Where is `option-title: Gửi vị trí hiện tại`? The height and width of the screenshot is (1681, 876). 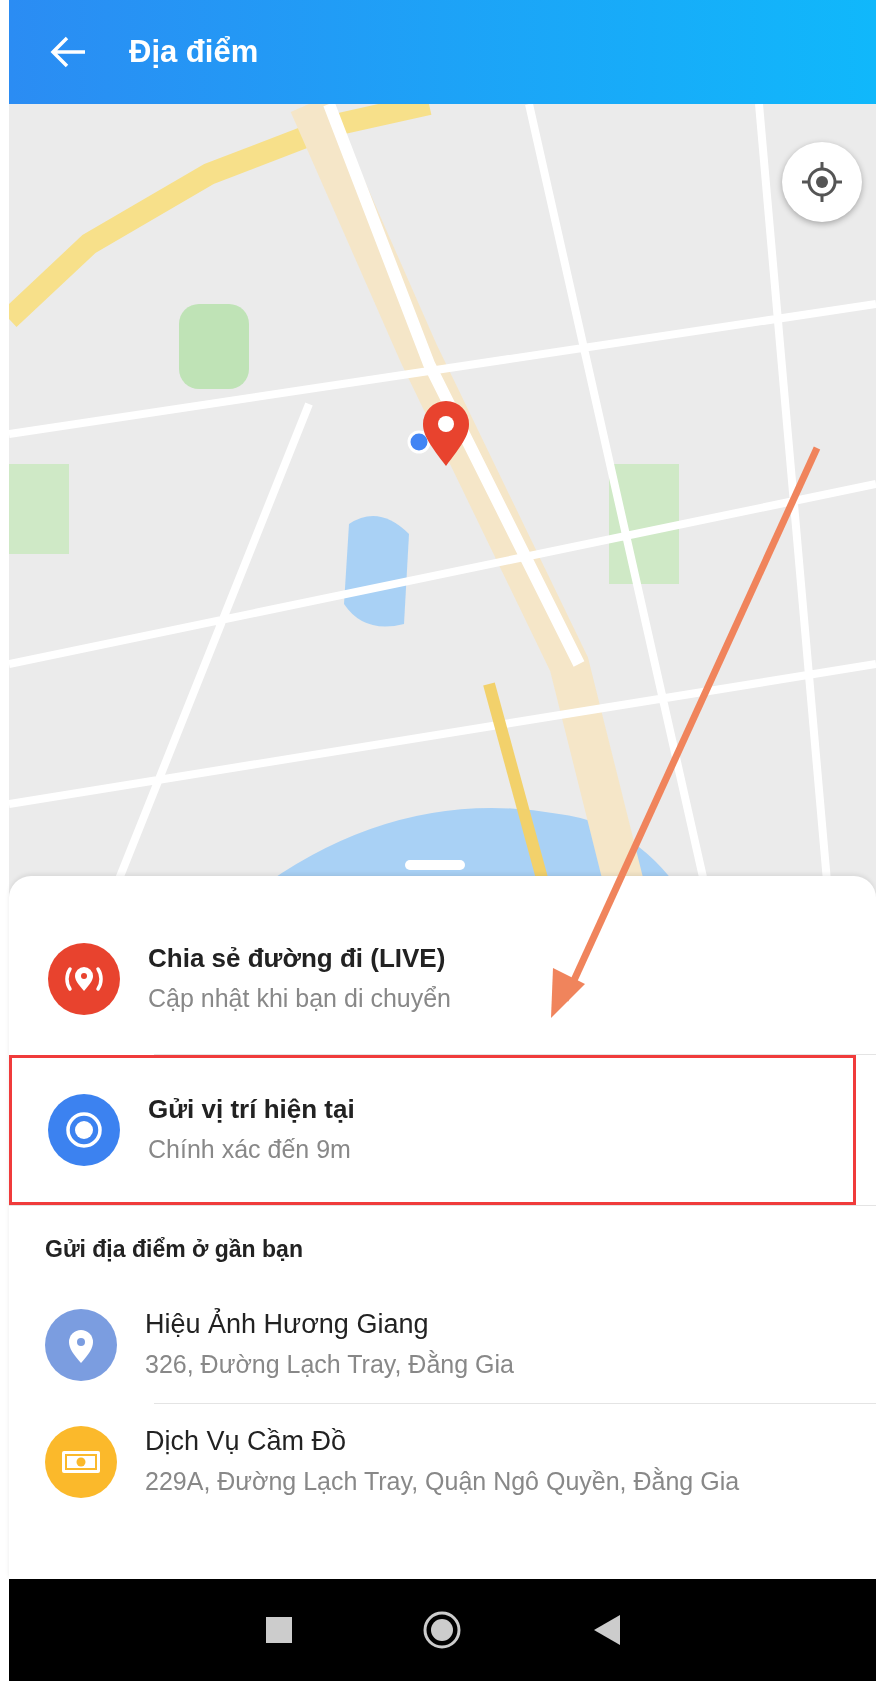 option-title: Gửi vị trí hiện tại is located at coordinates (251, 1110).